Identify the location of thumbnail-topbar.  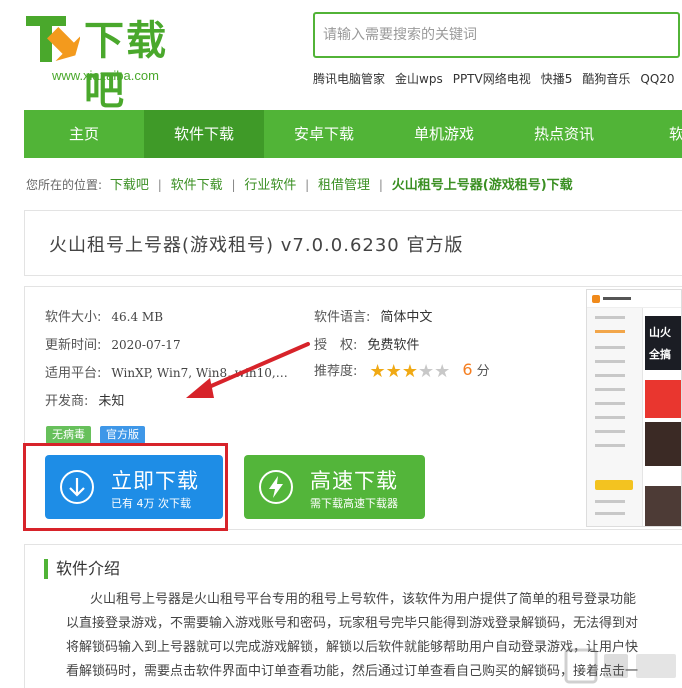
(634, 299).